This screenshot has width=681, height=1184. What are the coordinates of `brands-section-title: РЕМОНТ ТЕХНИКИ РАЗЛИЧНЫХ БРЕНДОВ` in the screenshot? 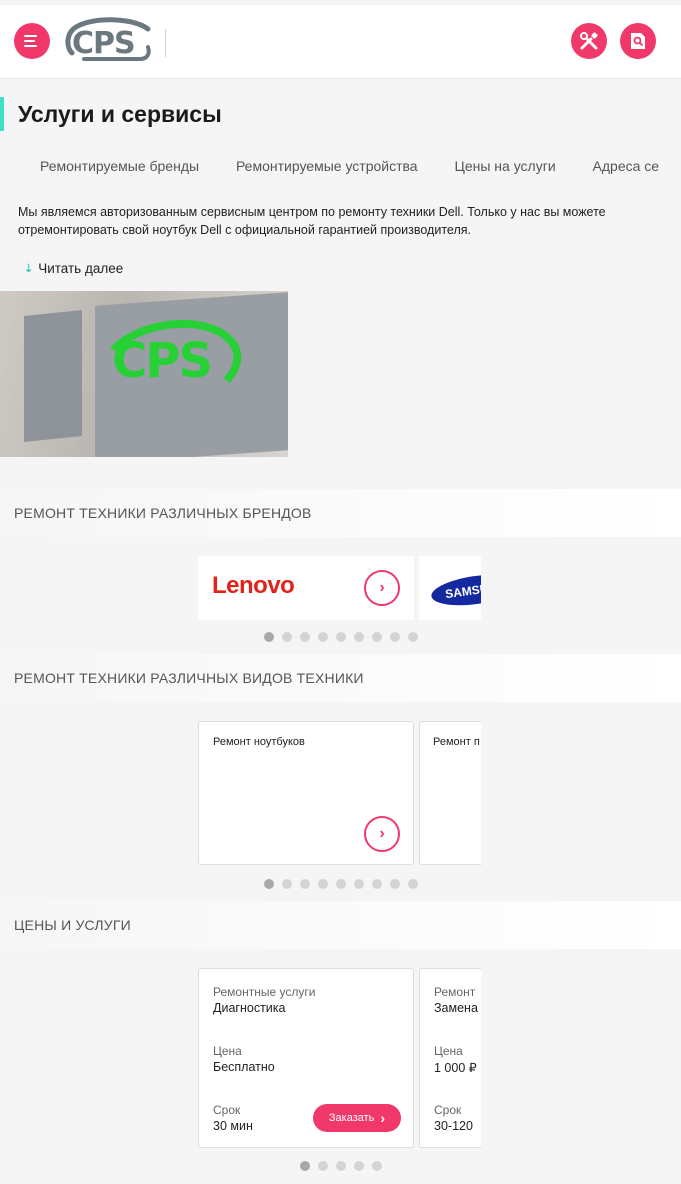 It's located at (163, 513).